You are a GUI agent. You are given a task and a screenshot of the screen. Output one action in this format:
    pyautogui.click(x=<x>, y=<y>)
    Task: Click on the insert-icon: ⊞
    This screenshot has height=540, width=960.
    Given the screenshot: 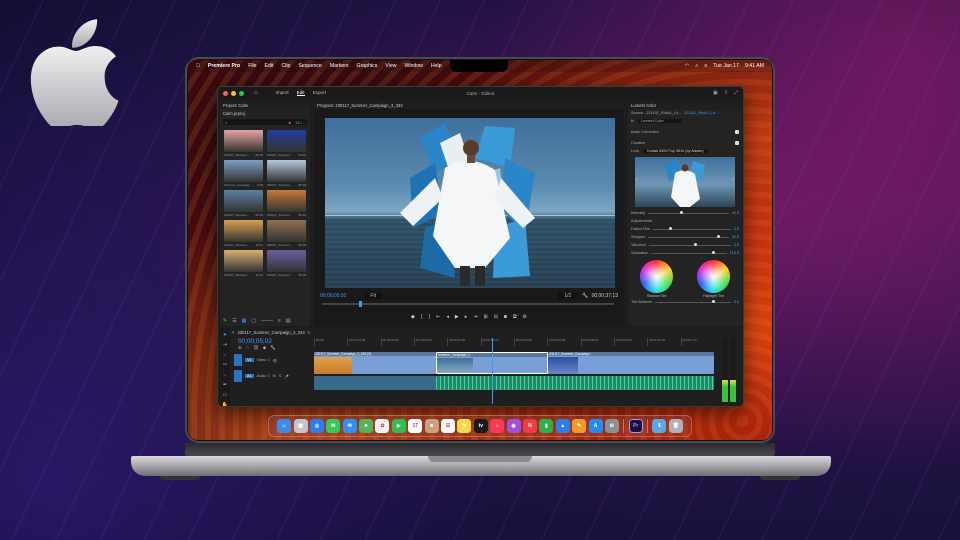 What is the action you would take?
    pyautogui.click(x=486, y=317)
    